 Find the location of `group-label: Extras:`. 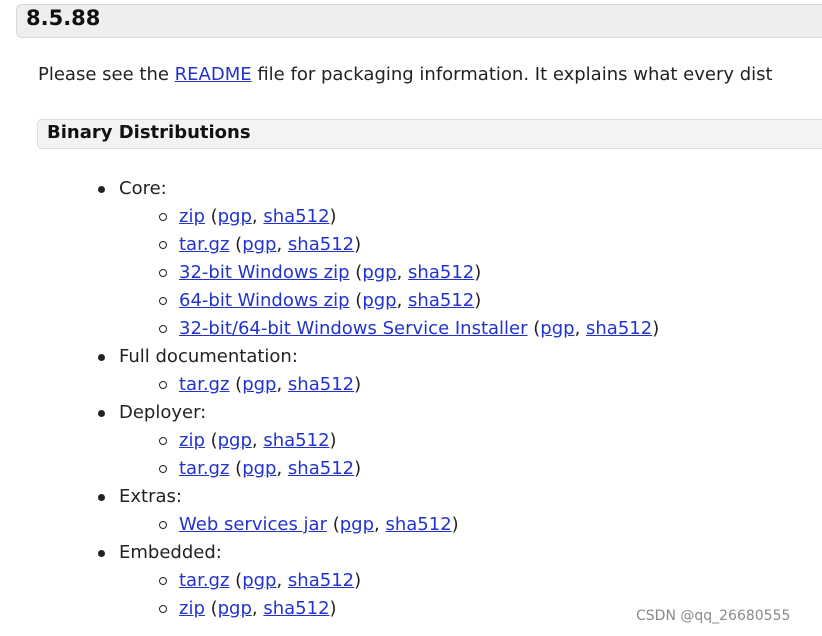

group-label: Extras: is located at coordinates (150, 496).